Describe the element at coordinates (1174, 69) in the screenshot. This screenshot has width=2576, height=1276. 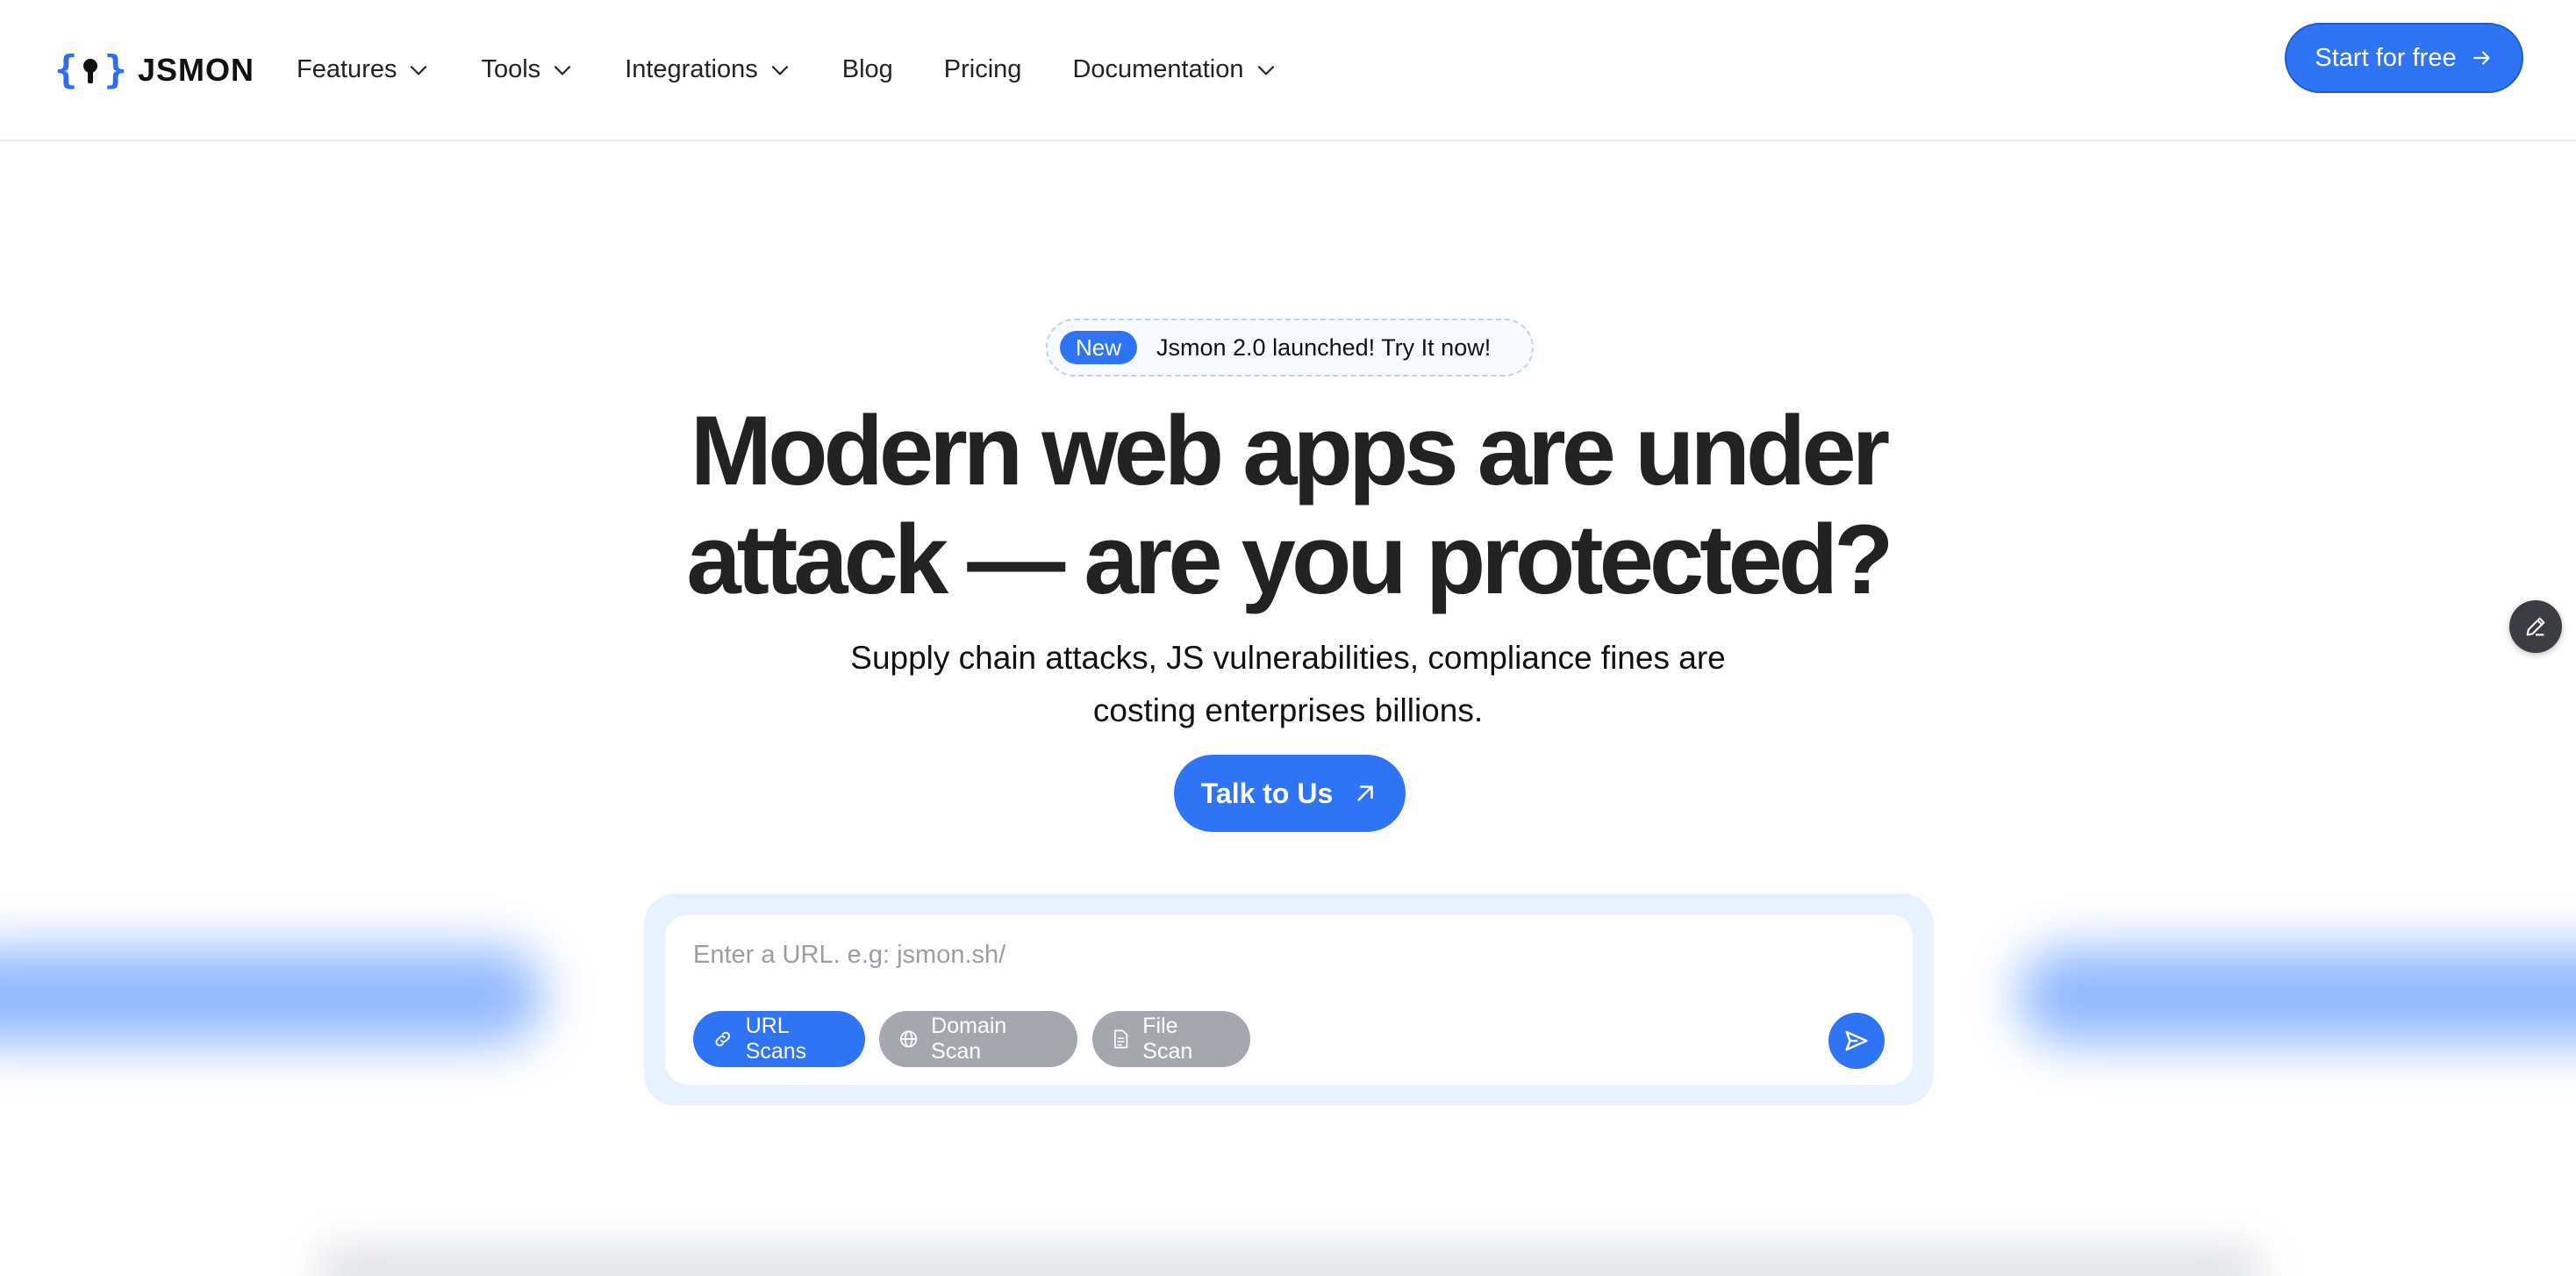
I see `nav-item-documentation: Documentation` at that location.